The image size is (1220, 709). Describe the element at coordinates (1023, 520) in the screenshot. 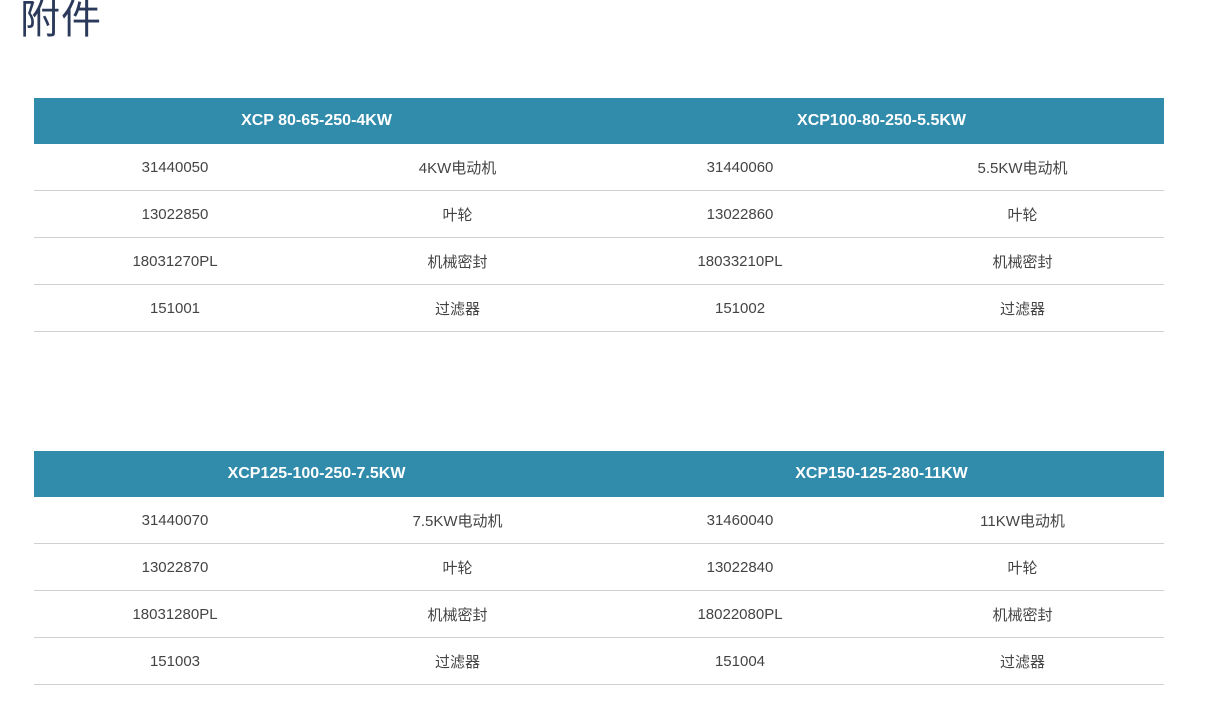

I see `part-name: 11KW电动机` at that location.